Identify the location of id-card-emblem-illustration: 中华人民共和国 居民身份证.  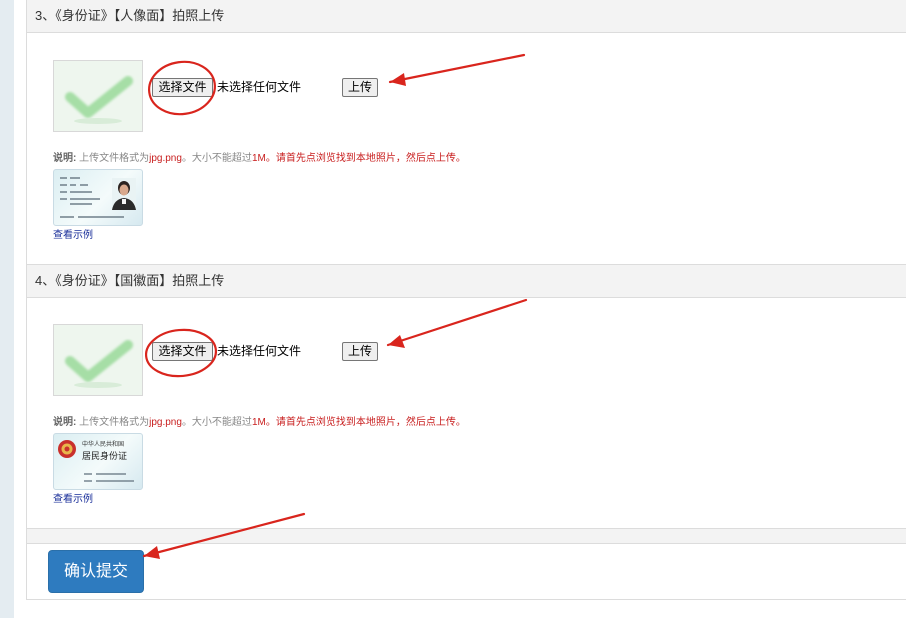
(96, 461).